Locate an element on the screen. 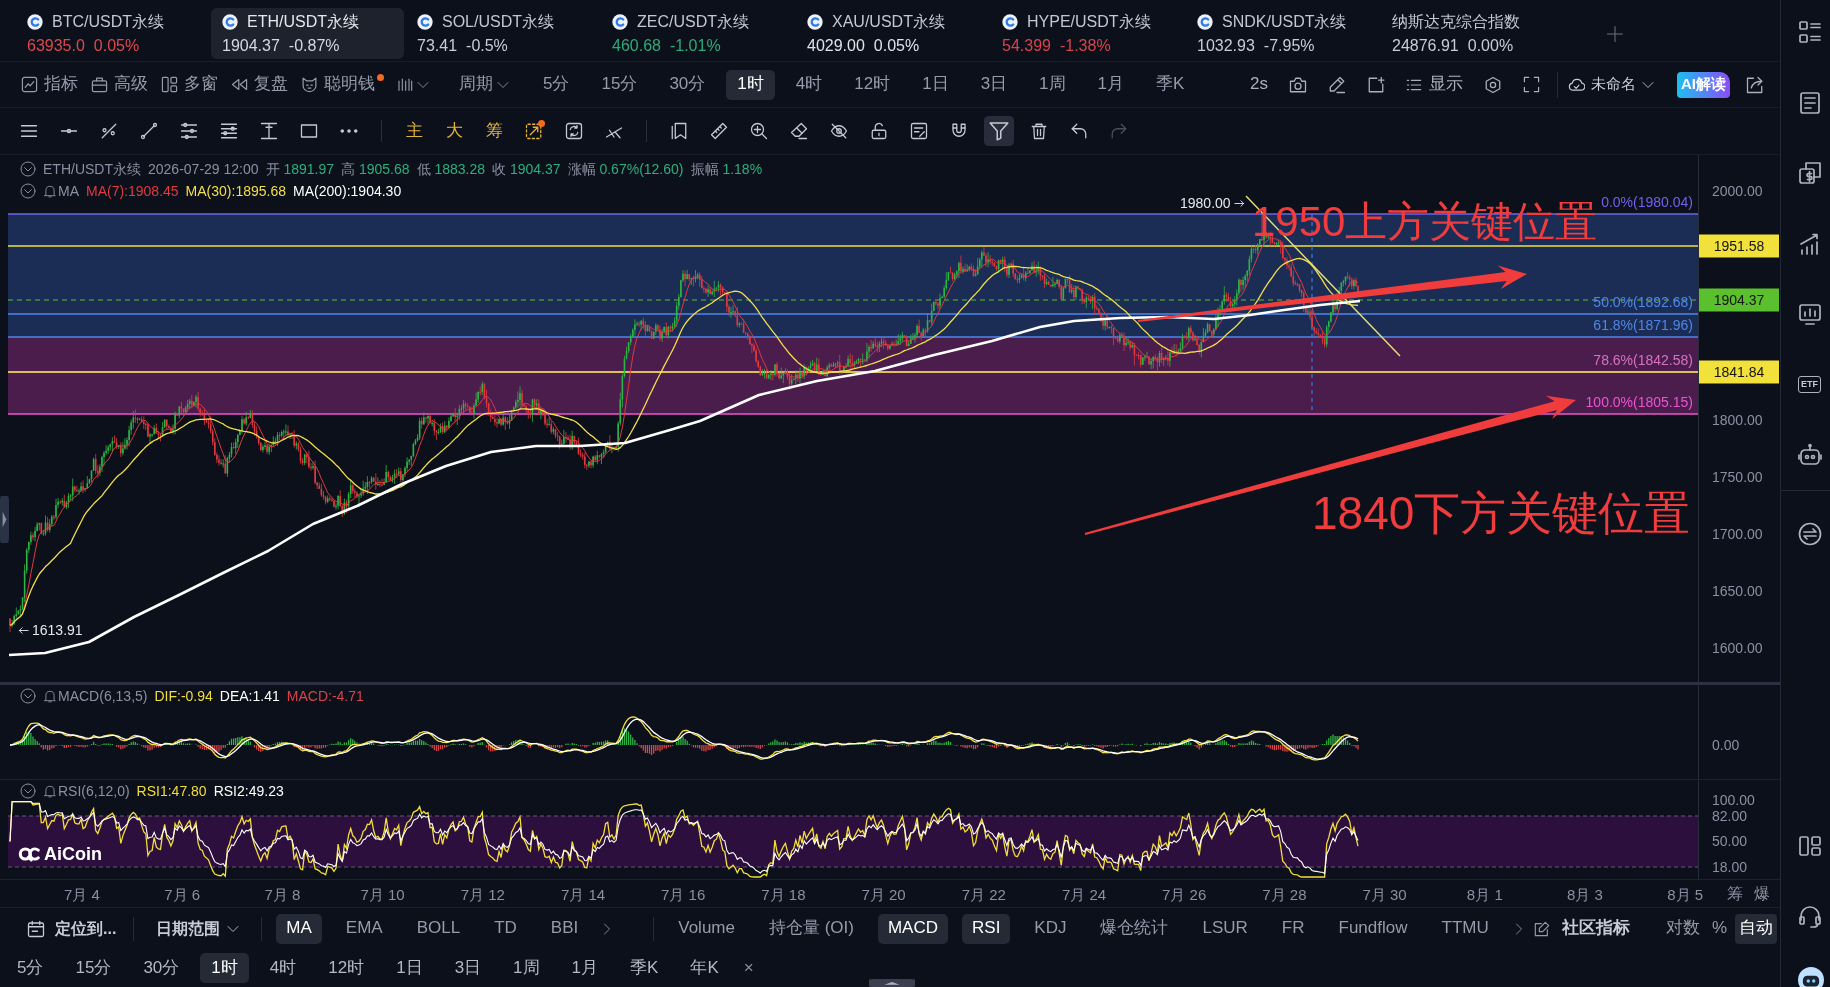  indicator-tab: BOLL is located at coordinates (438, 928).